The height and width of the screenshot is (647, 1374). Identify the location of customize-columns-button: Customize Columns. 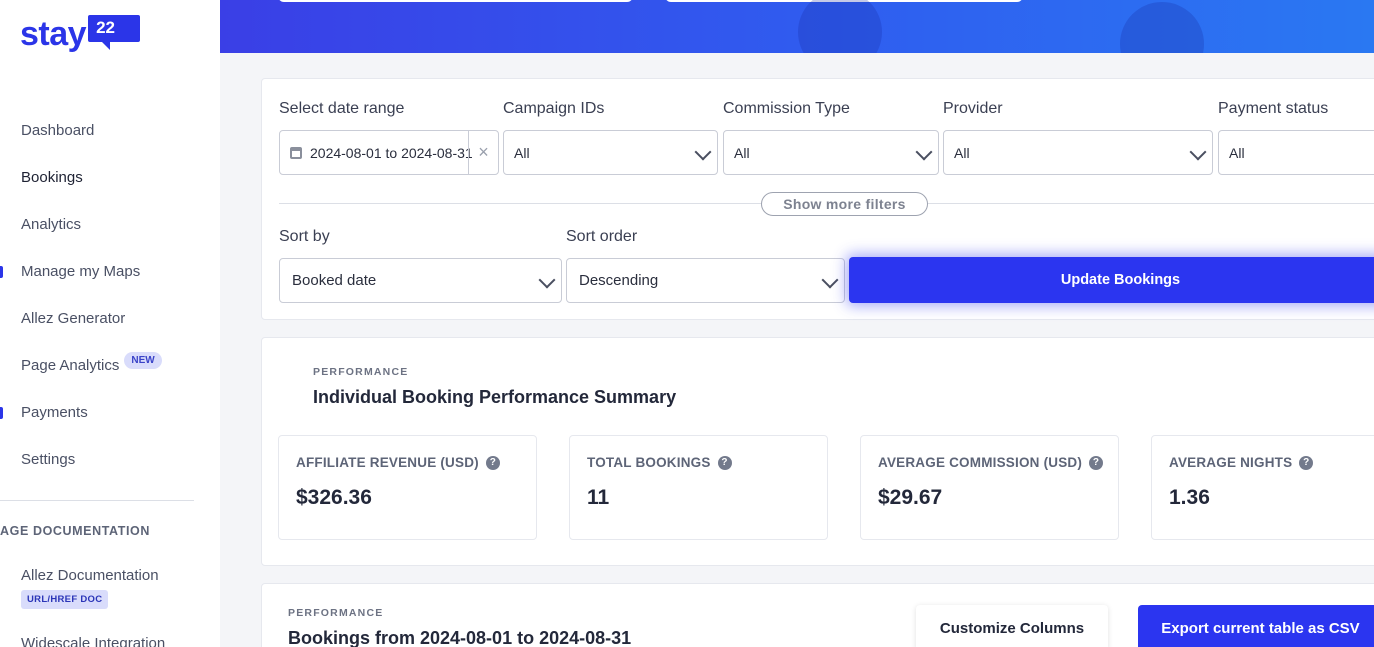
(1012, 626).